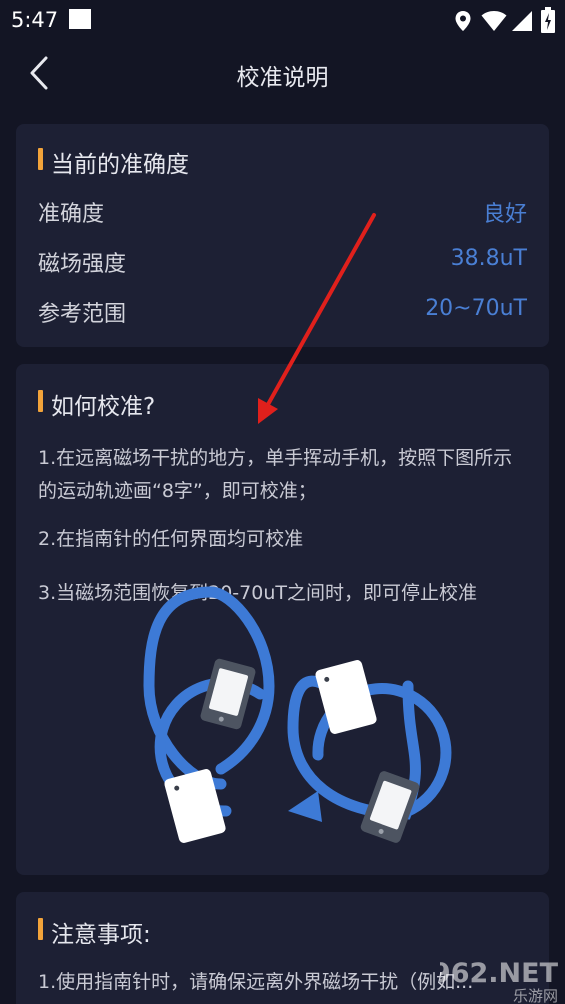 This screenshot has width=565, height=1004. I want to click on watermark-subtext: 乐游网, so click(535, 995).